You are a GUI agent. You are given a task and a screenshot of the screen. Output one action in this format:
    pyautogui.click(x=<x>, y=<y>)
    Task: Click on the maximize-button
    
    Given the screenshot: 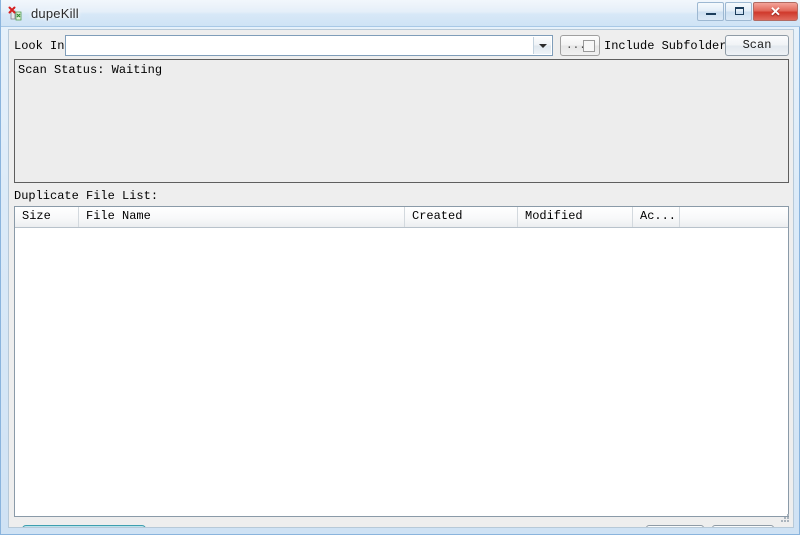 What is the action you would take?
    pyautogui.click(x=738, y=11)
    